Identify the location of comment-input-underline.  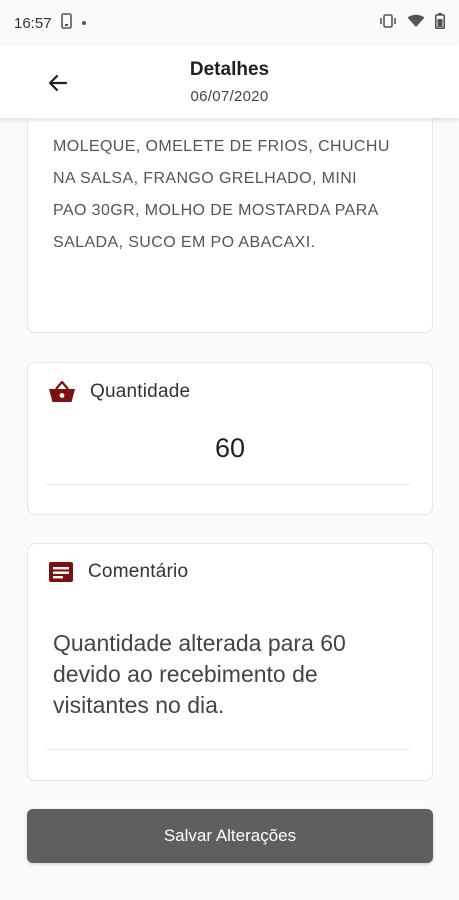
(228, 749).